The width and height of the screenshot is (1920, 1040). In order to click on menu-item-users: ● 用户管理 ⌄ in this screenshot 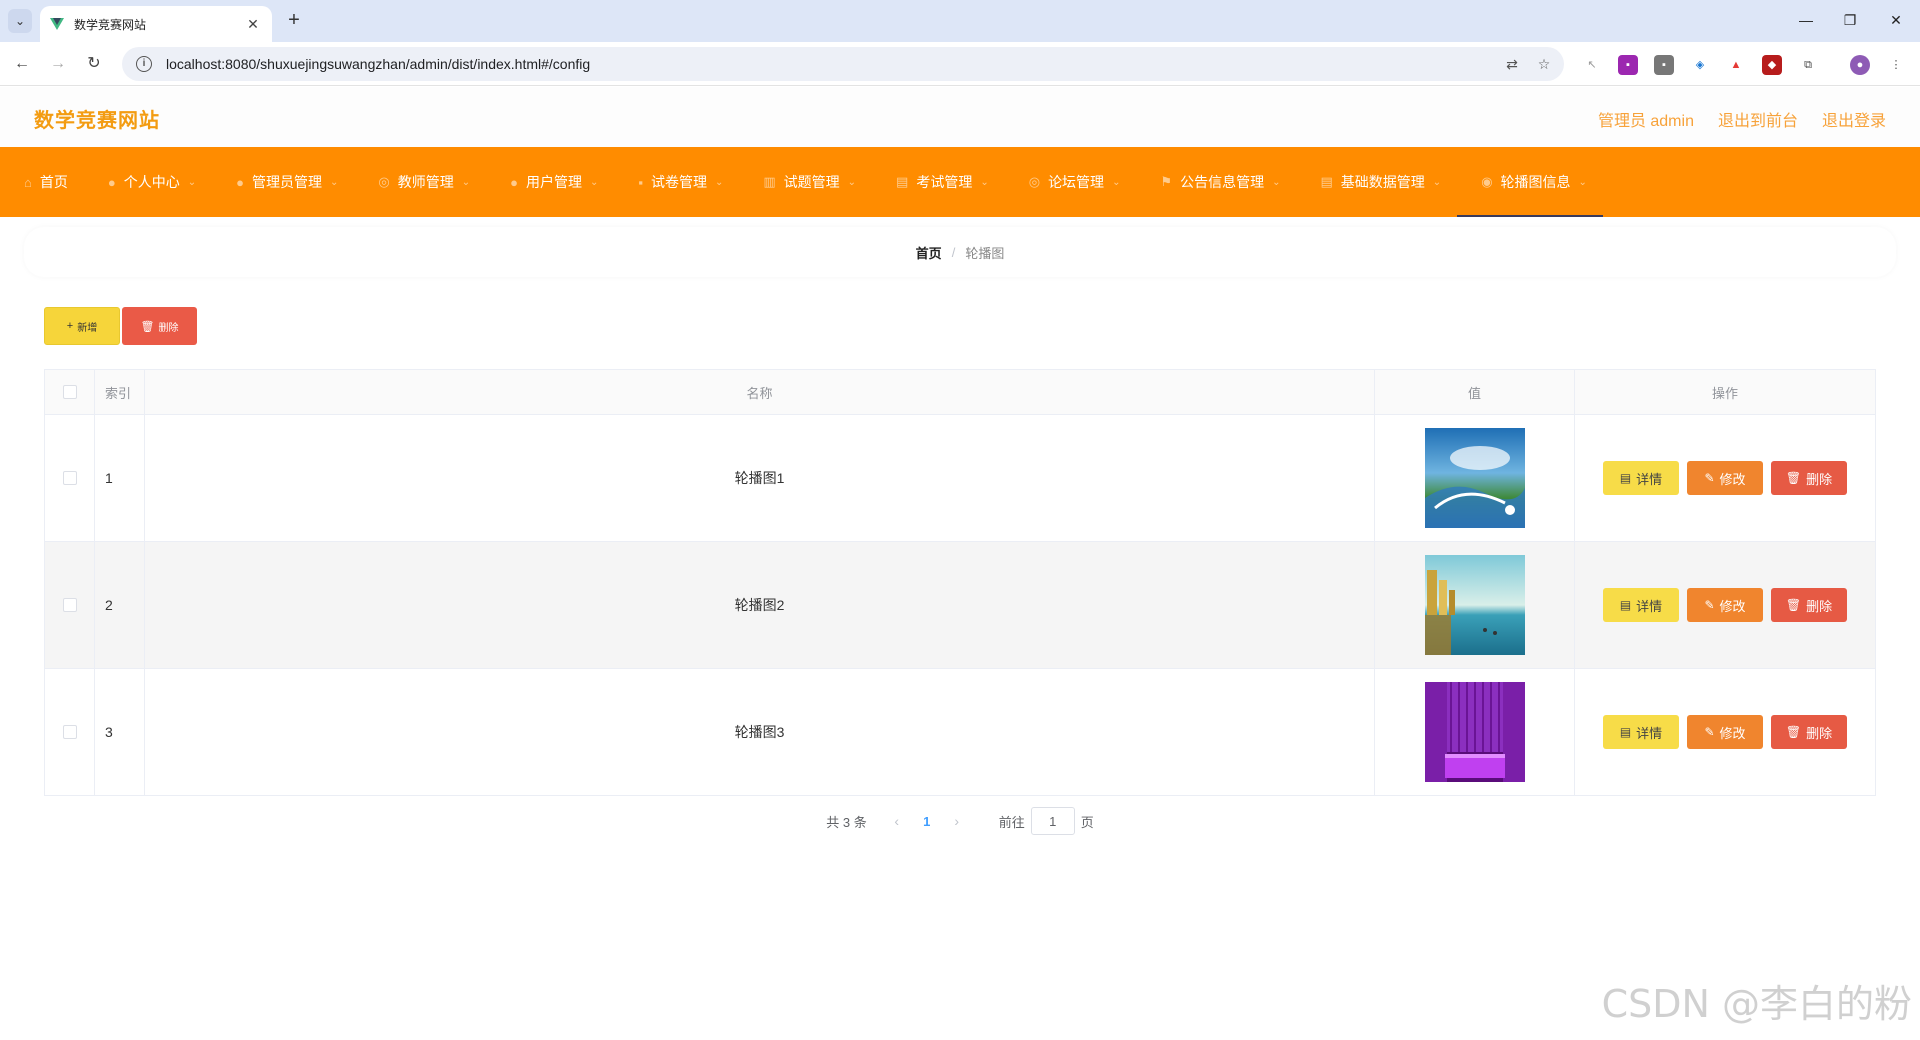, I will do `click(550, 182)`.